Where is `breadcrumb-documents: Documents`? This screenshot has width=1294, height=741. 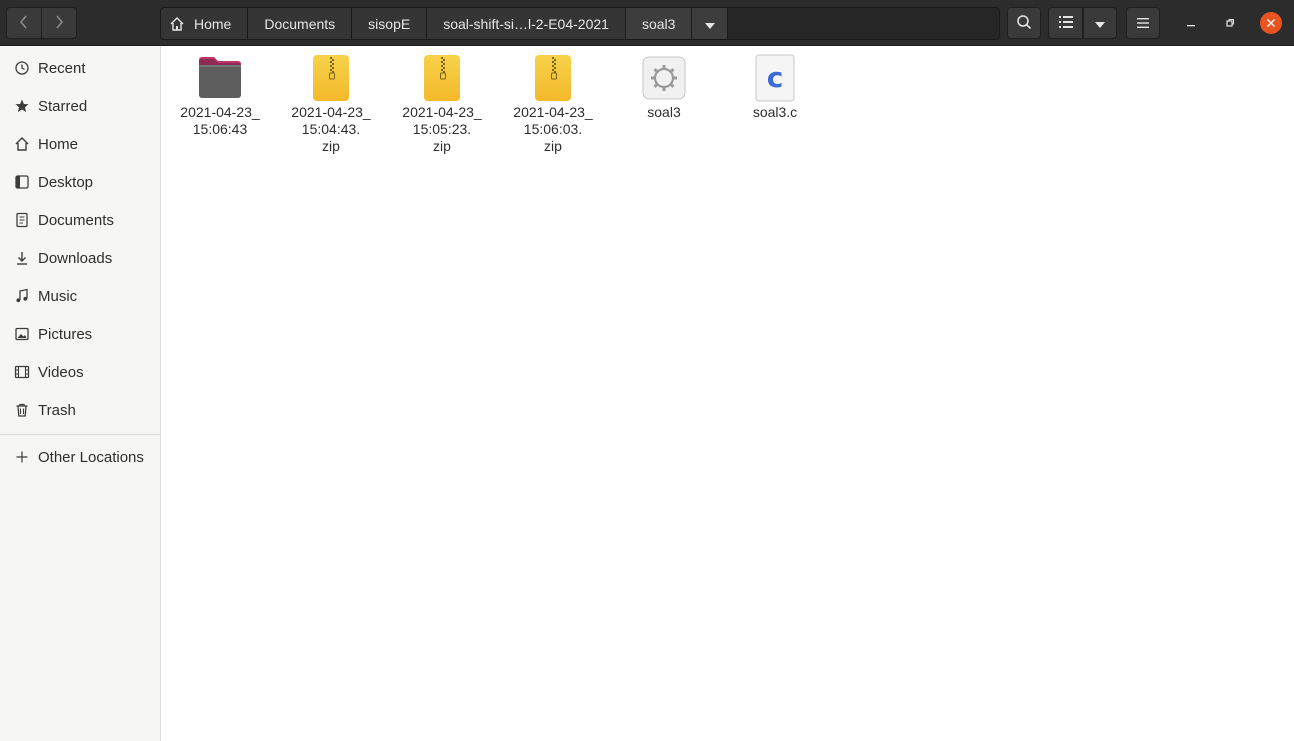 breadcrumb-documents: Documents is located at coordinates (300, 23).